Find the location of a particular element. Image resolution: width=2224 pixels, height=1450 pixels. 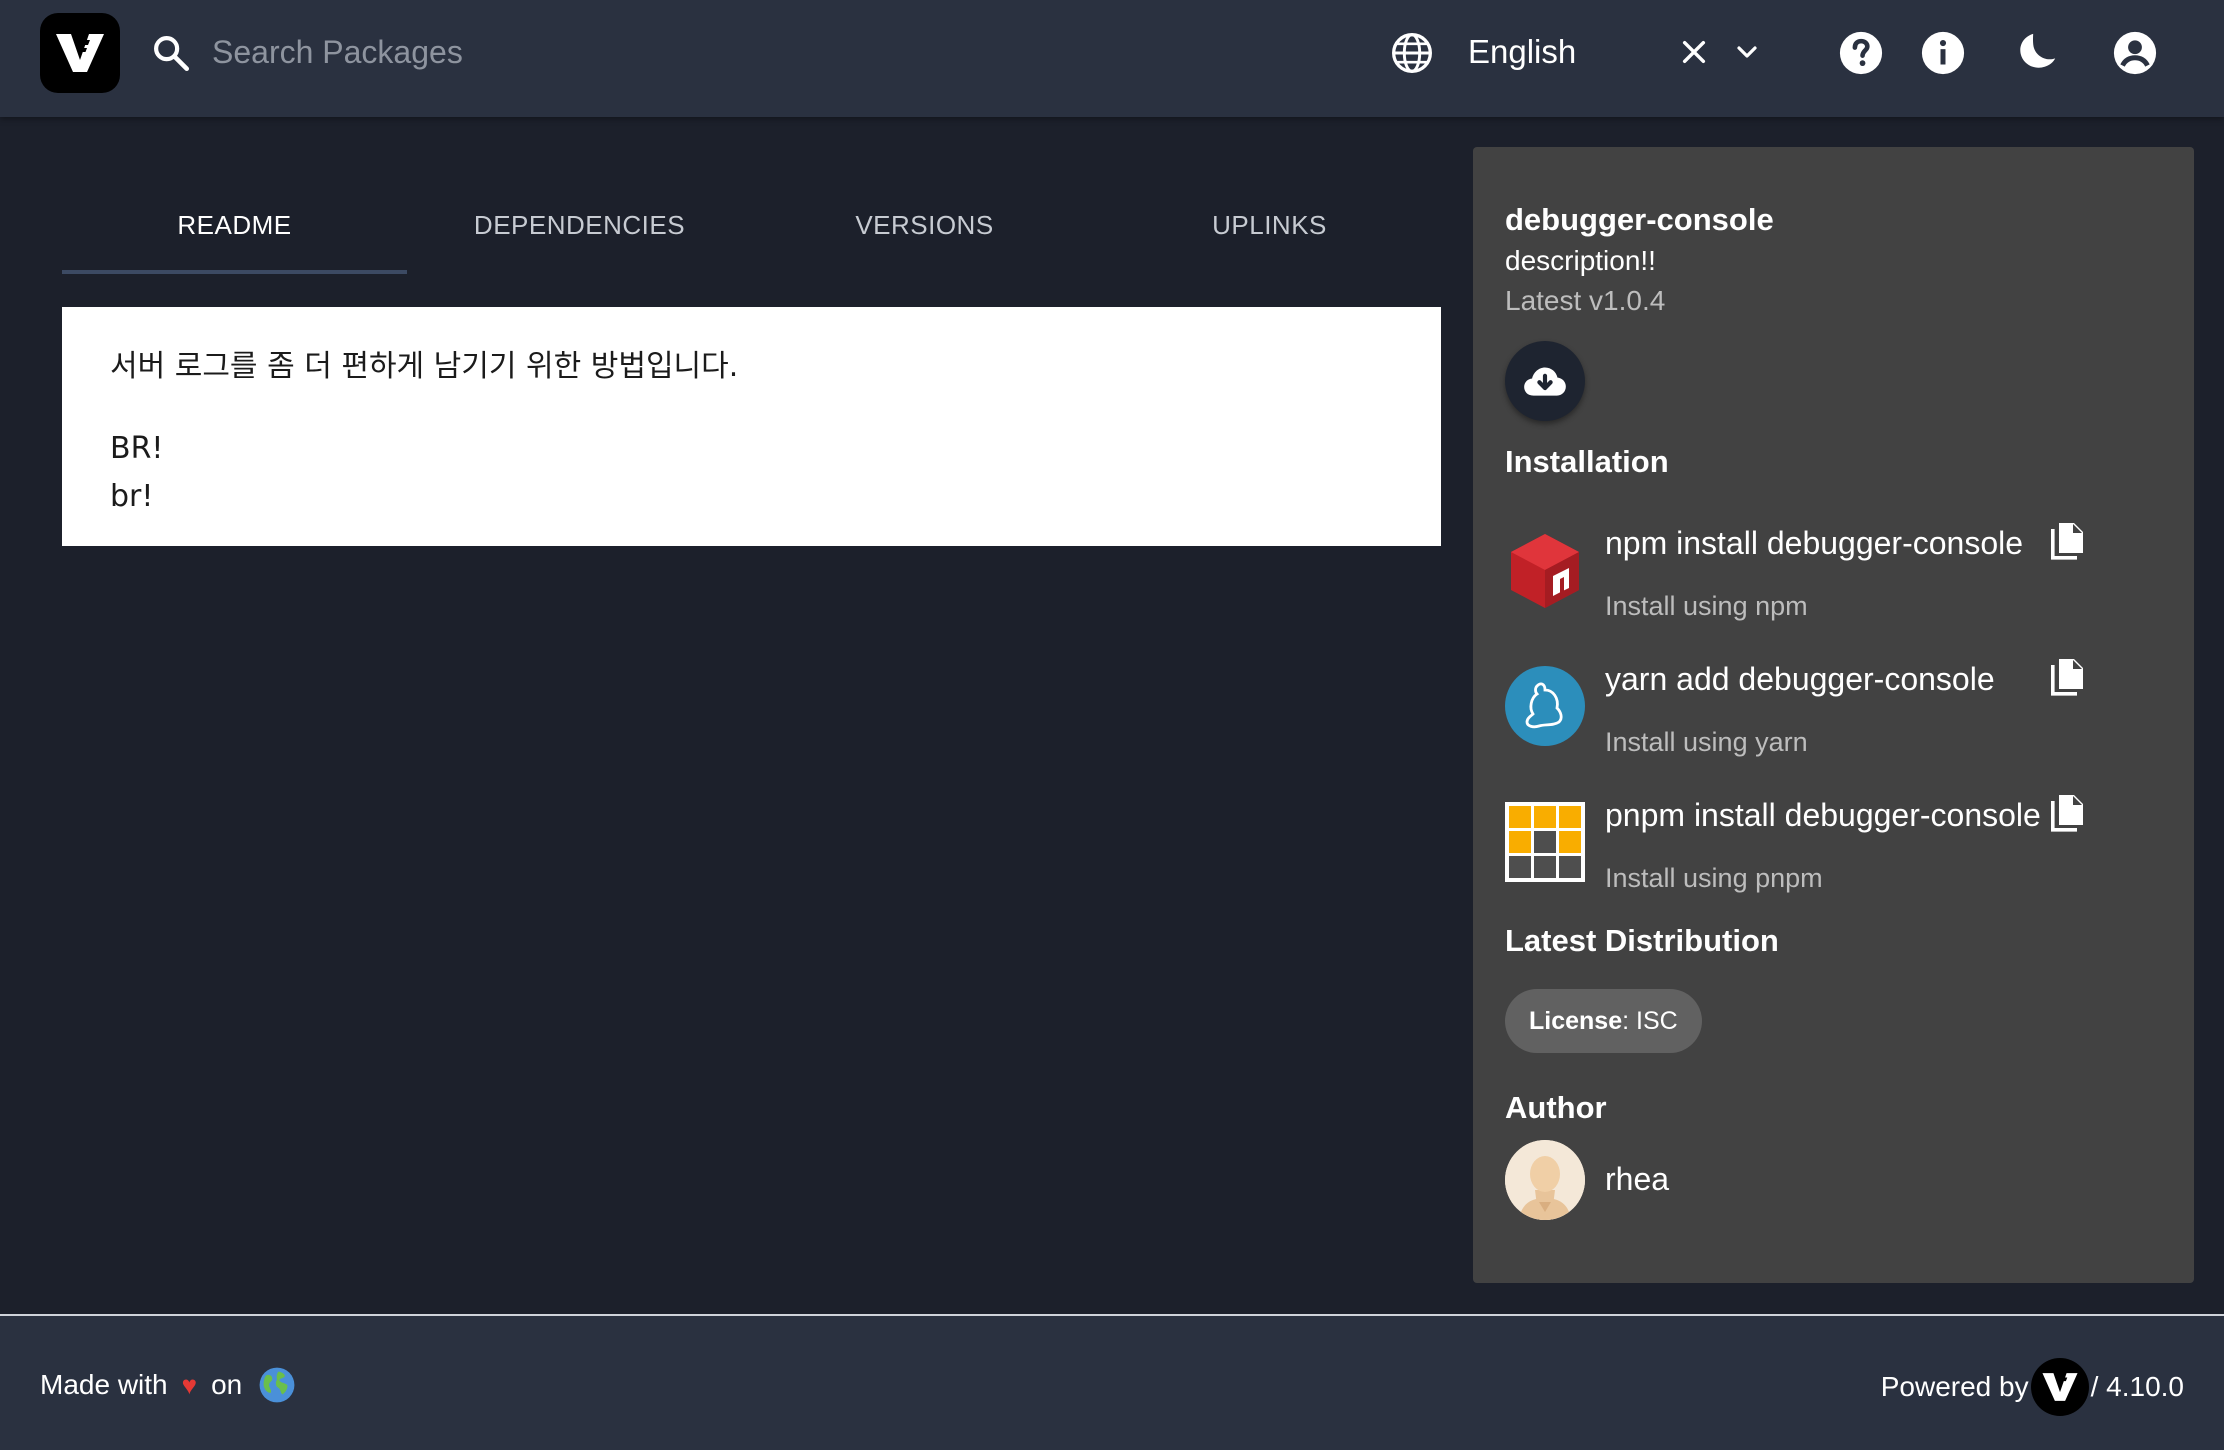

info-icon is located at coordinates (1943, 53).